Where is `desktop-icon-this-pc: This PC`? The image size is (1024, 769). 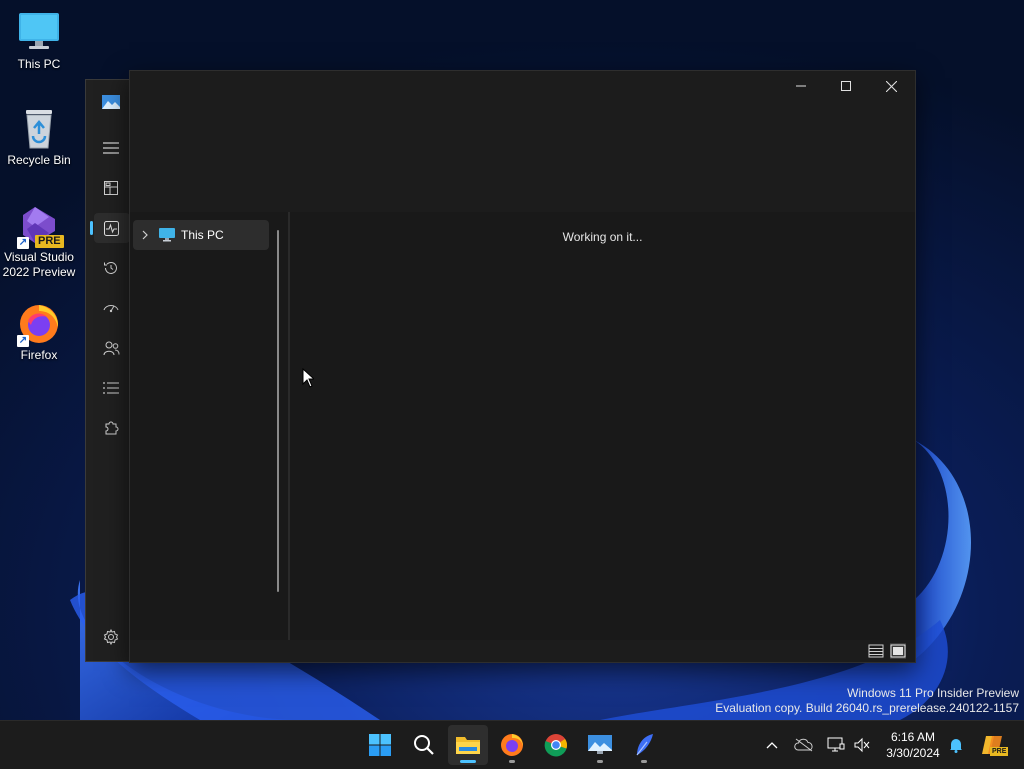
desktop-icon-this-pc: This PC is located at coordinates (39, 41).